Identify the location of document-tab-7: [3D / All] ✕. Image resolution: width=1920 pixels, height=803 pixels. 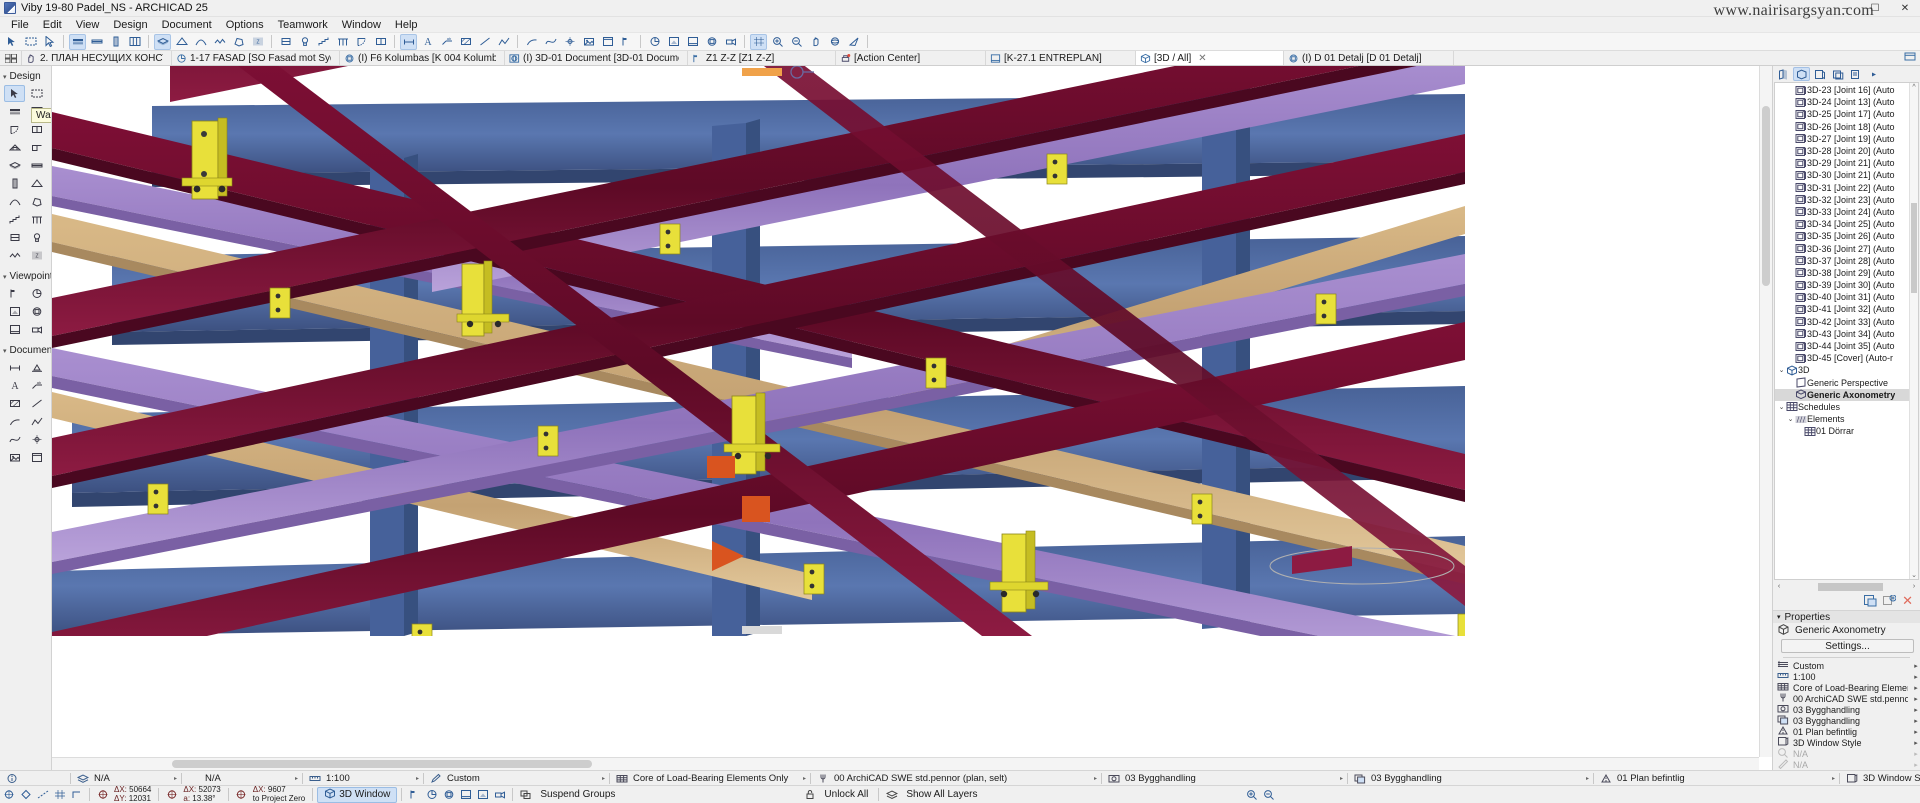
(1210, 58).